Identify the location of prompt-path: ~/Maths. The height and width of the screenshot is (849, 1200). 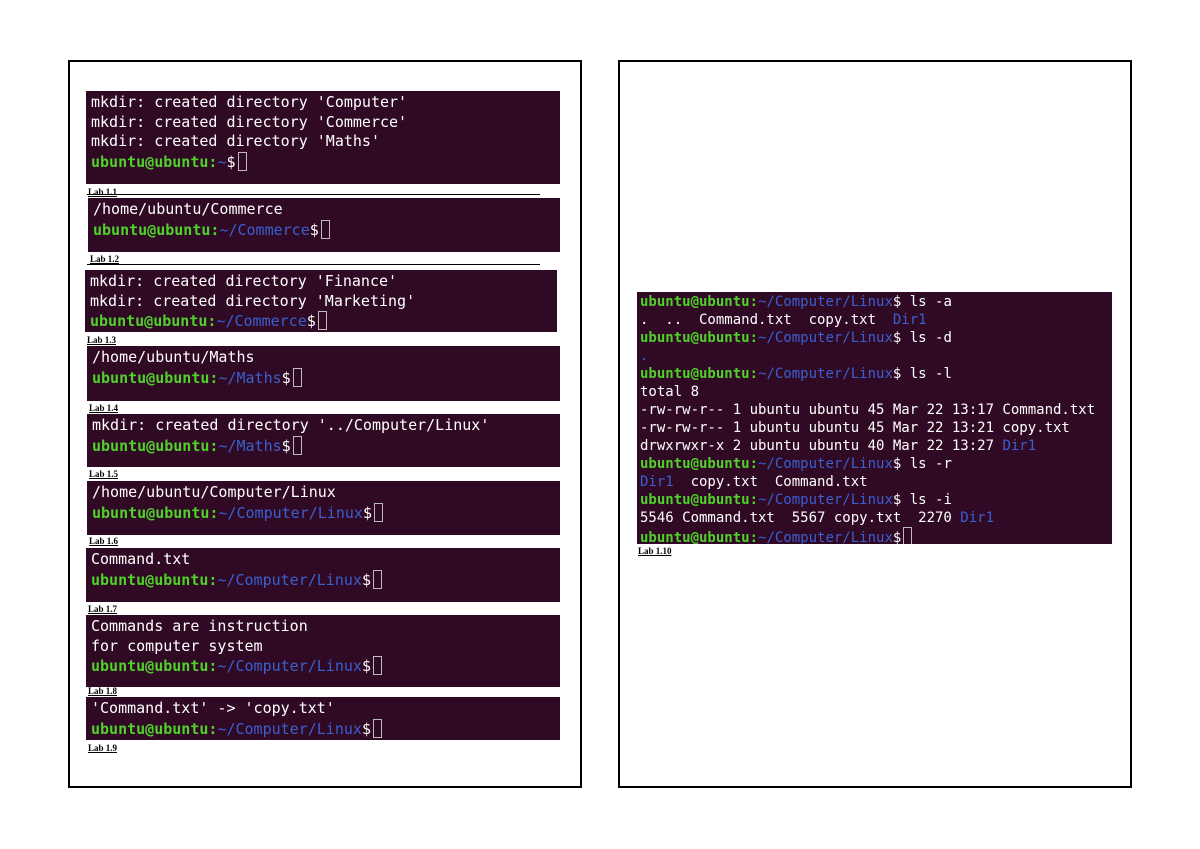
(250, 377).